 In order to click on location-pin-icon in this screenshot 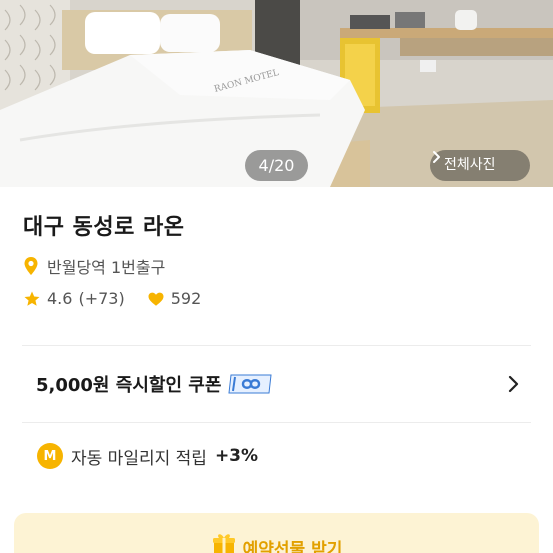, I will do `click(31, 266)`.